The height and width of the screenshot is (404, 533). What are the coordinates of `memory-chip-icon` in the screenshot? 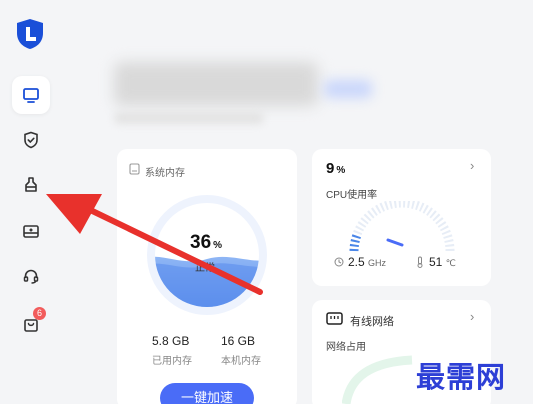 It's located at (134, 169).